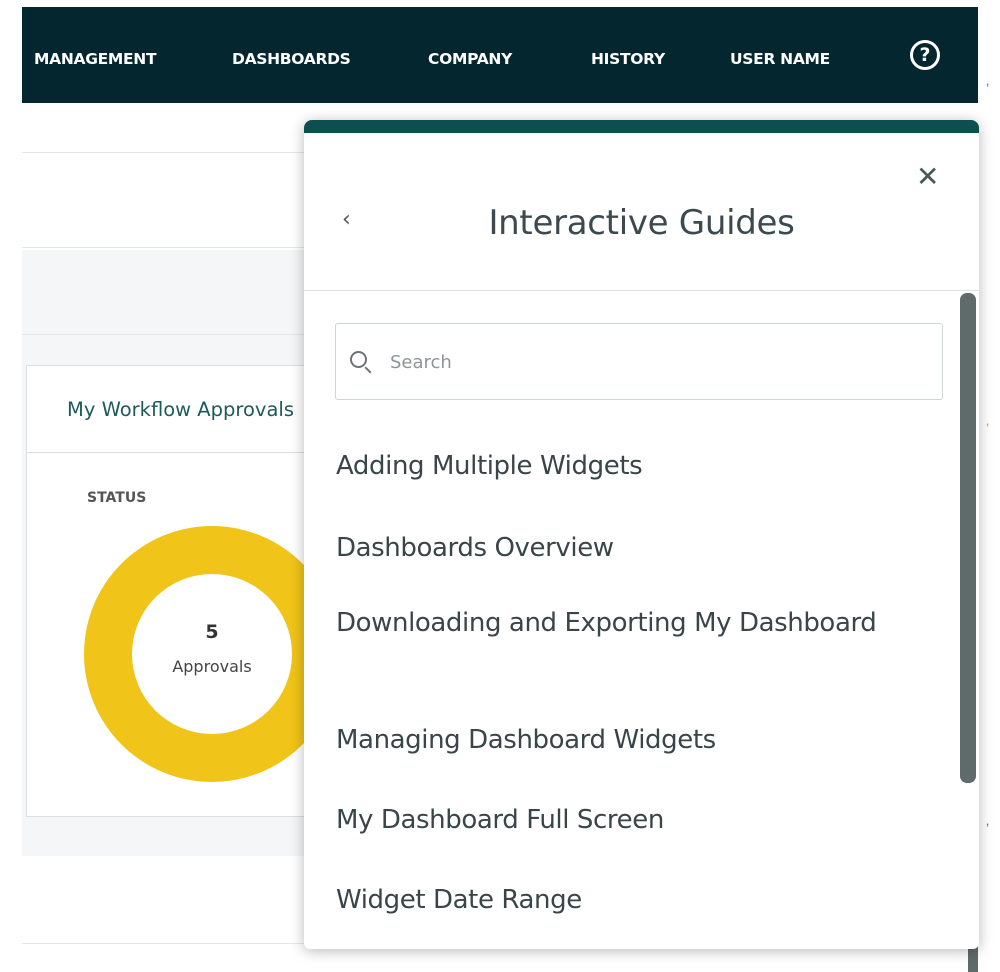 Image resolution: width=1000 pixels, height=972 pixels. Describe the element at coordinates (176, 452) in the screenshot. I see `widget-divider` at that location.